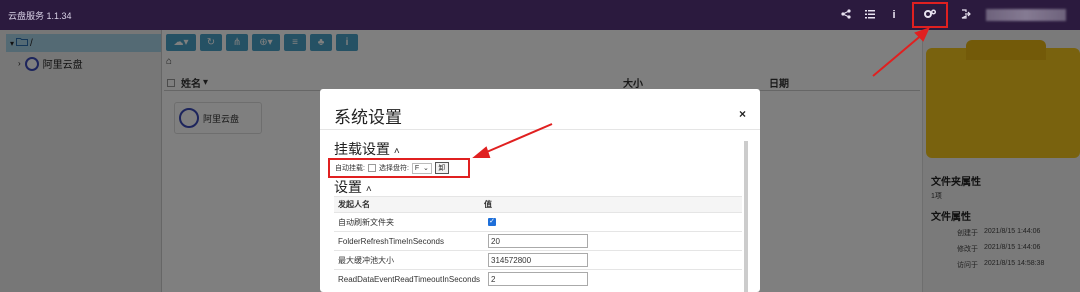 Image resolution: width=1080 pixels, height=292 pixels. I want to click on auto-mount-label: 自动挂载:, so click(350, 168).